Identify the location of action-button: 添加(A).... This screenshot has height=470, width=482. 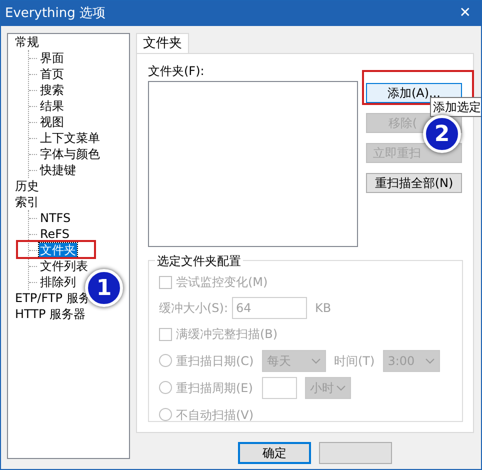
(414, 93).